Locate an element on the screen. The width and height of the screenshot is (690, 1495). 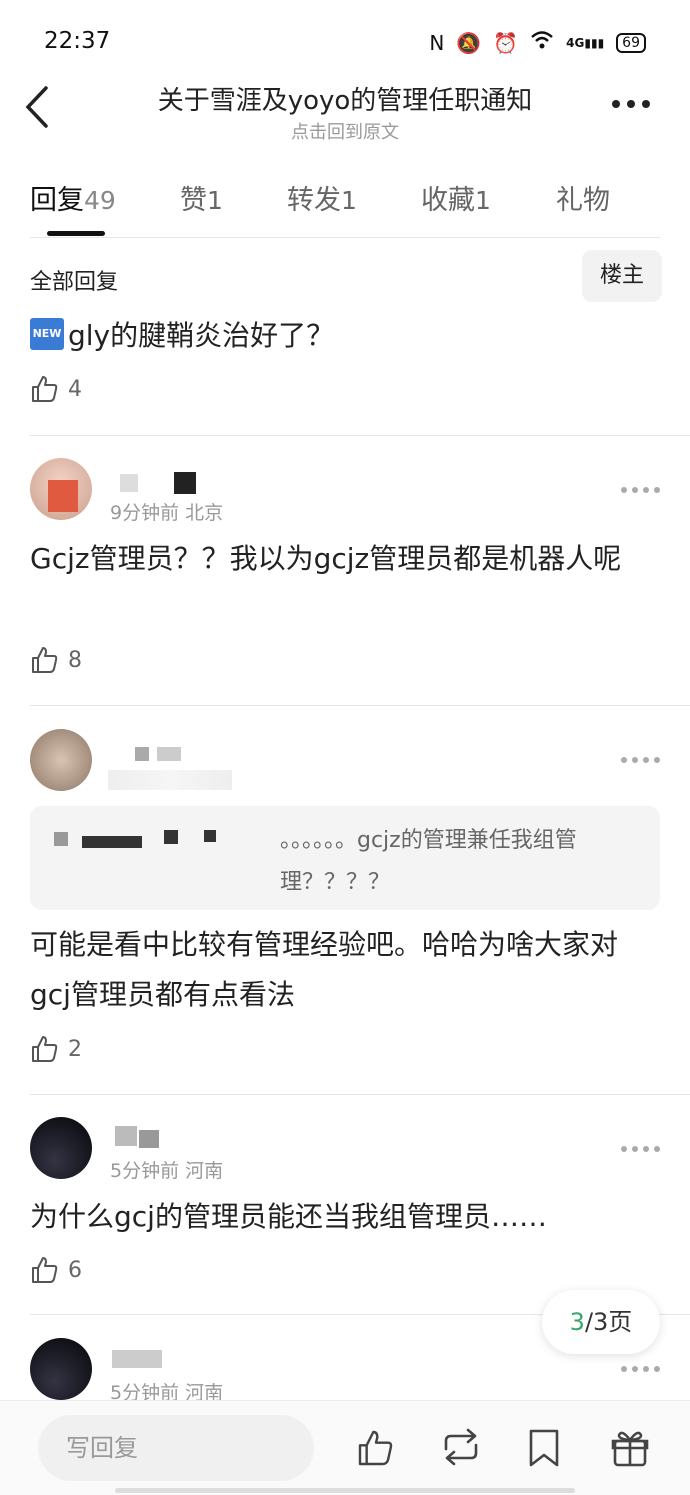
battery-icon: 69 is located at coordinates (631, 42).